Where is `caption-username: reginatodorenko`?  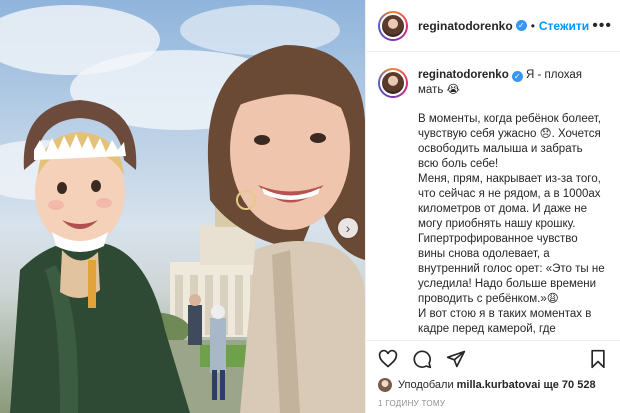 caption-username: reginatodorenko is located at coordinates (463, 75).